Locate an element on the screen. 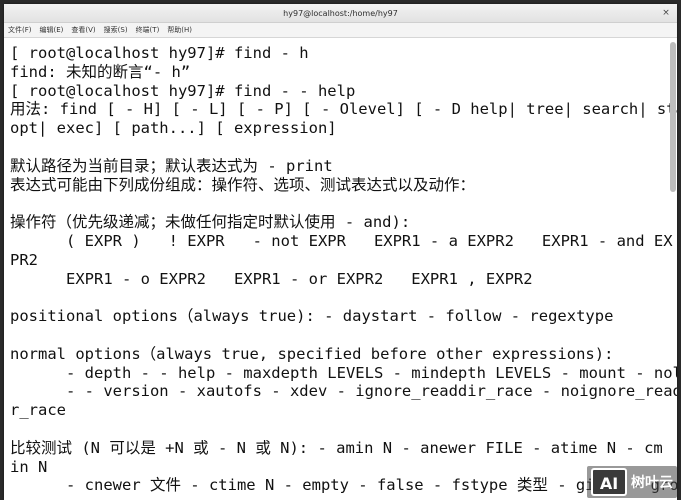 This screenshot has height=500, width=681. window-title: hy97@localhost:/home/hy97 is located at coordinates (340, 13).